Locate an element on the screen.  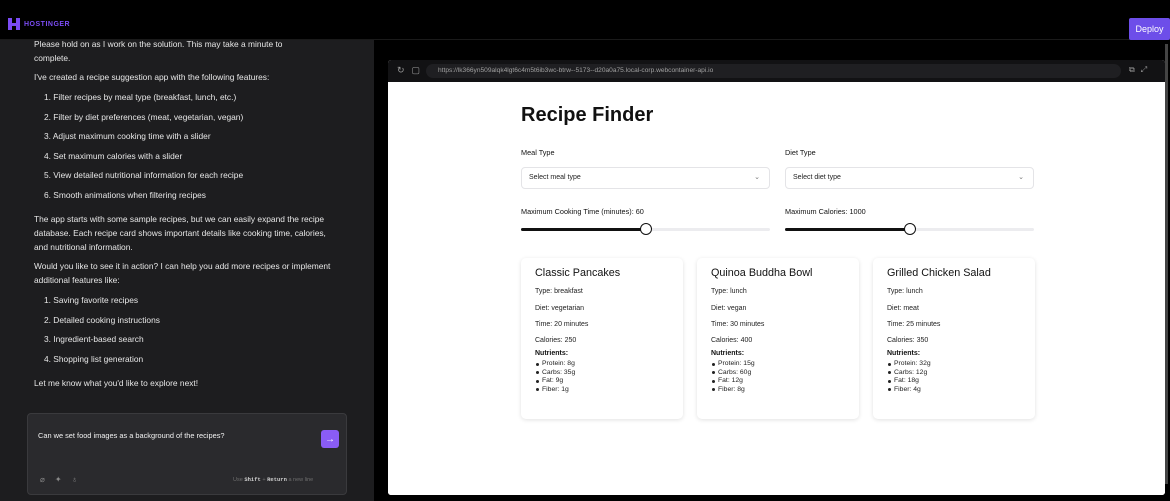
nutrient-item: Protein: 15g is located at coordinates (733, 364).